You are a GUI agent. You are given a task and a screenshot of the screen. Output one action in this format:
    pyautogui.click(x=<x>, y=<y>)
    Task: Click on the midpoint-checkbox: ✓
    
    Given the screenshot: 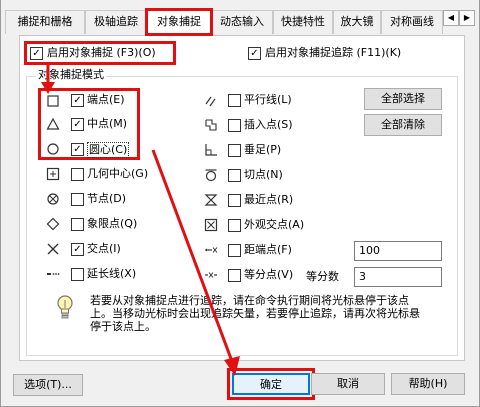 What is the action you would take?
    pyautogui.click(x=77, y=124)
    